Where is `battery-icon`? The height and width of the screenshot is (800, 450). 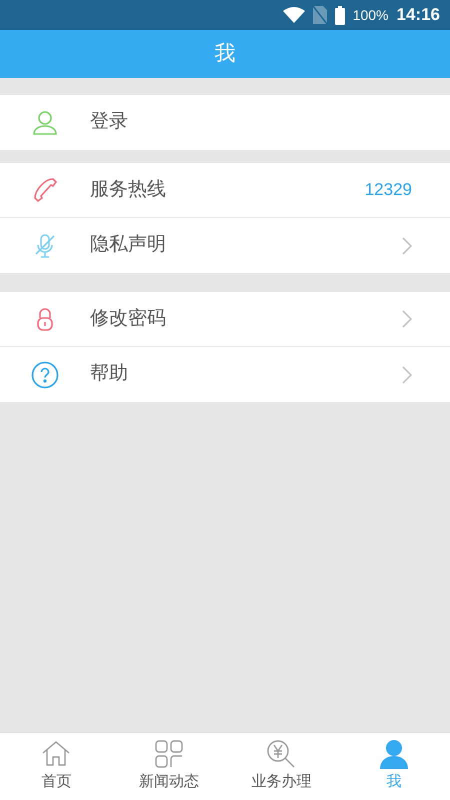
battery-icon is located at coordinates (339, 15).